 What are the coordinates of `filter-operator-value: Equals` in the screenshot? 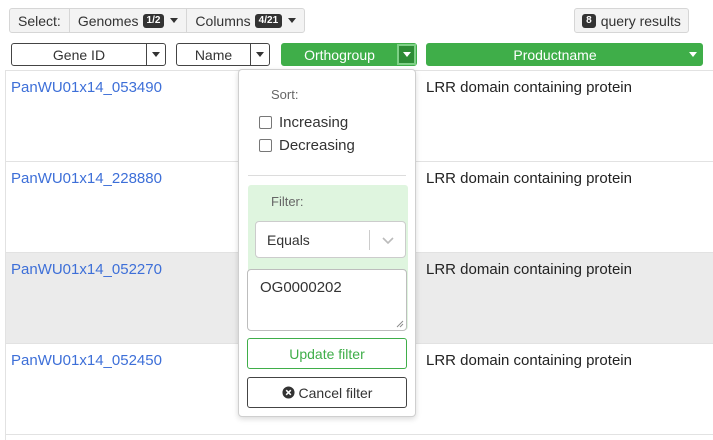 It's located at (288, 240).